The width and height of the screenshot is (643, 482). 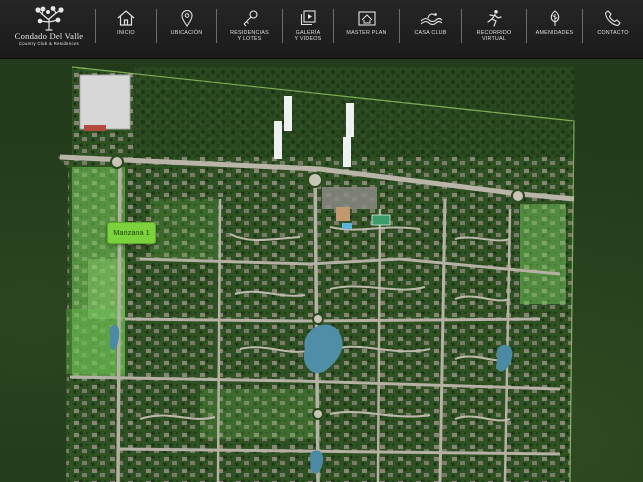 What do you see at coordinates (431, 19) in the screenshot?
I see `wave-icon` at bounding box center [431, 19].